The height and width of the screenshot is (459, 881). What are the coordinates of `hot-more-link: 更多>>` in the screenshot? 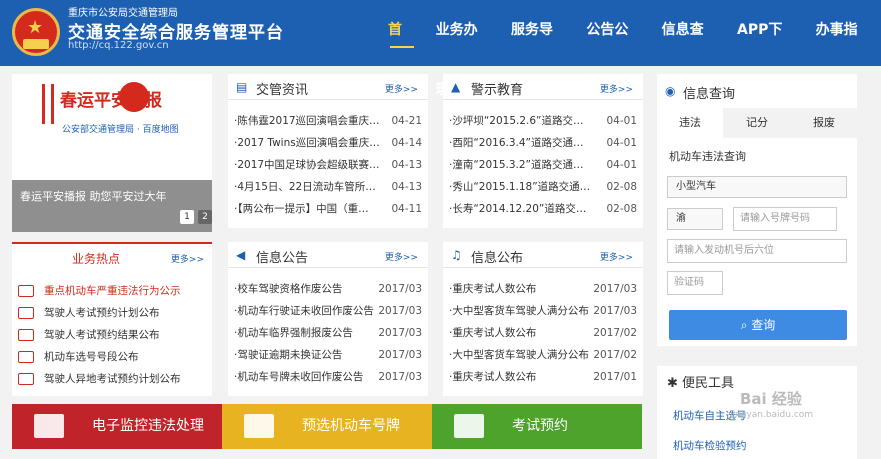 It's located at (187, 258).